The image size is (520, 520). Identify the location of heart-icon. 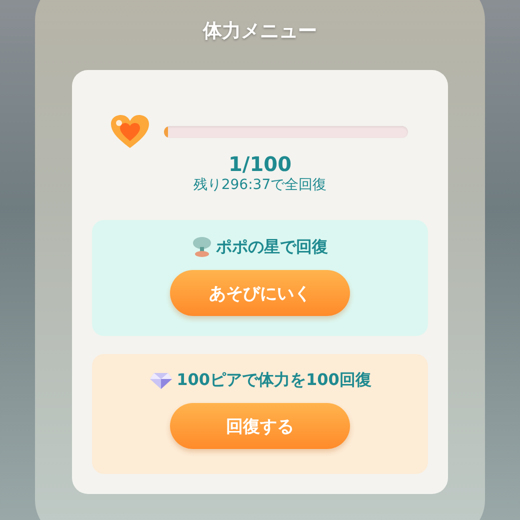
(130, 132).